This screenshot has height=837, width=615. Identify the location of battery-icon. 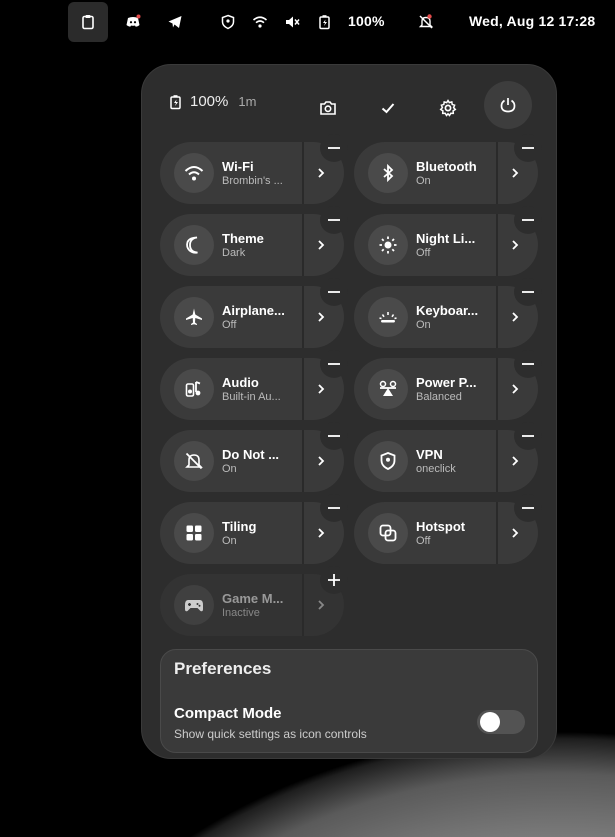
(325, 22).